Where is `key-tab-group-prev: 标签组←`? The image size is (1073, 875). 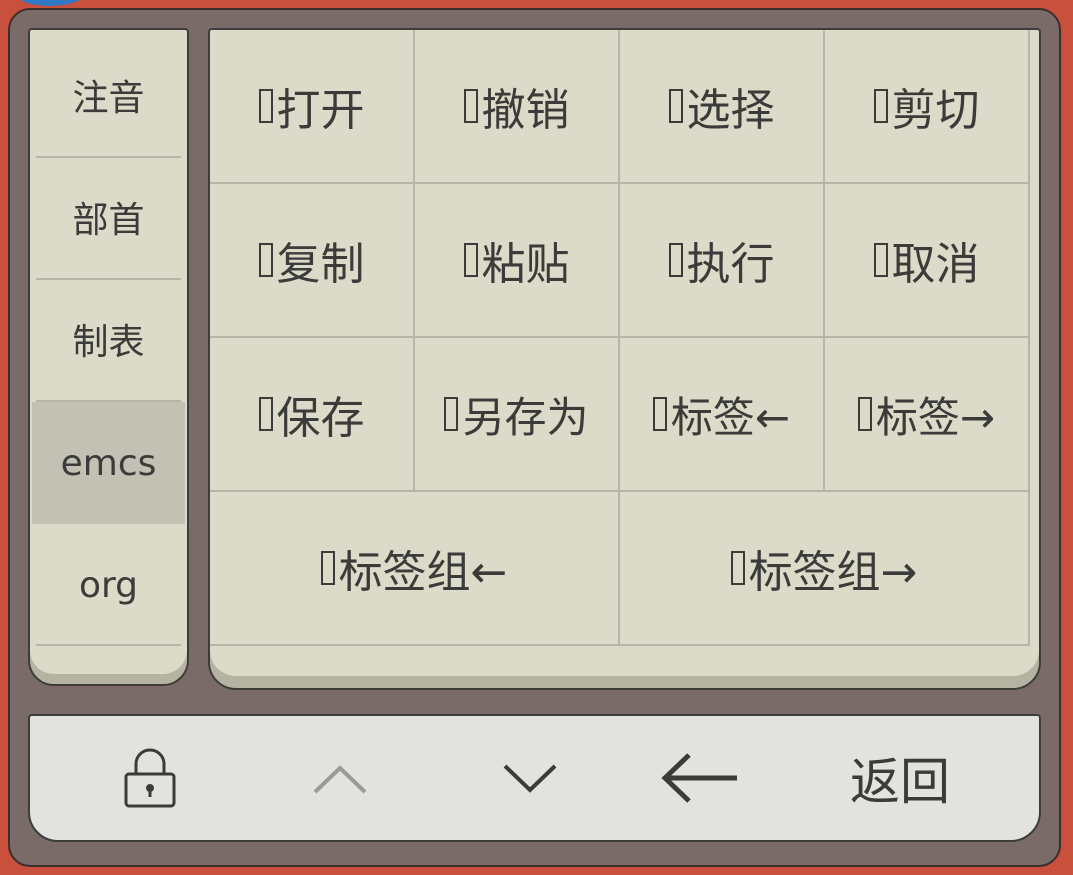
key-tab-group-prev: 标签组← is located at coordinates (415, 569).